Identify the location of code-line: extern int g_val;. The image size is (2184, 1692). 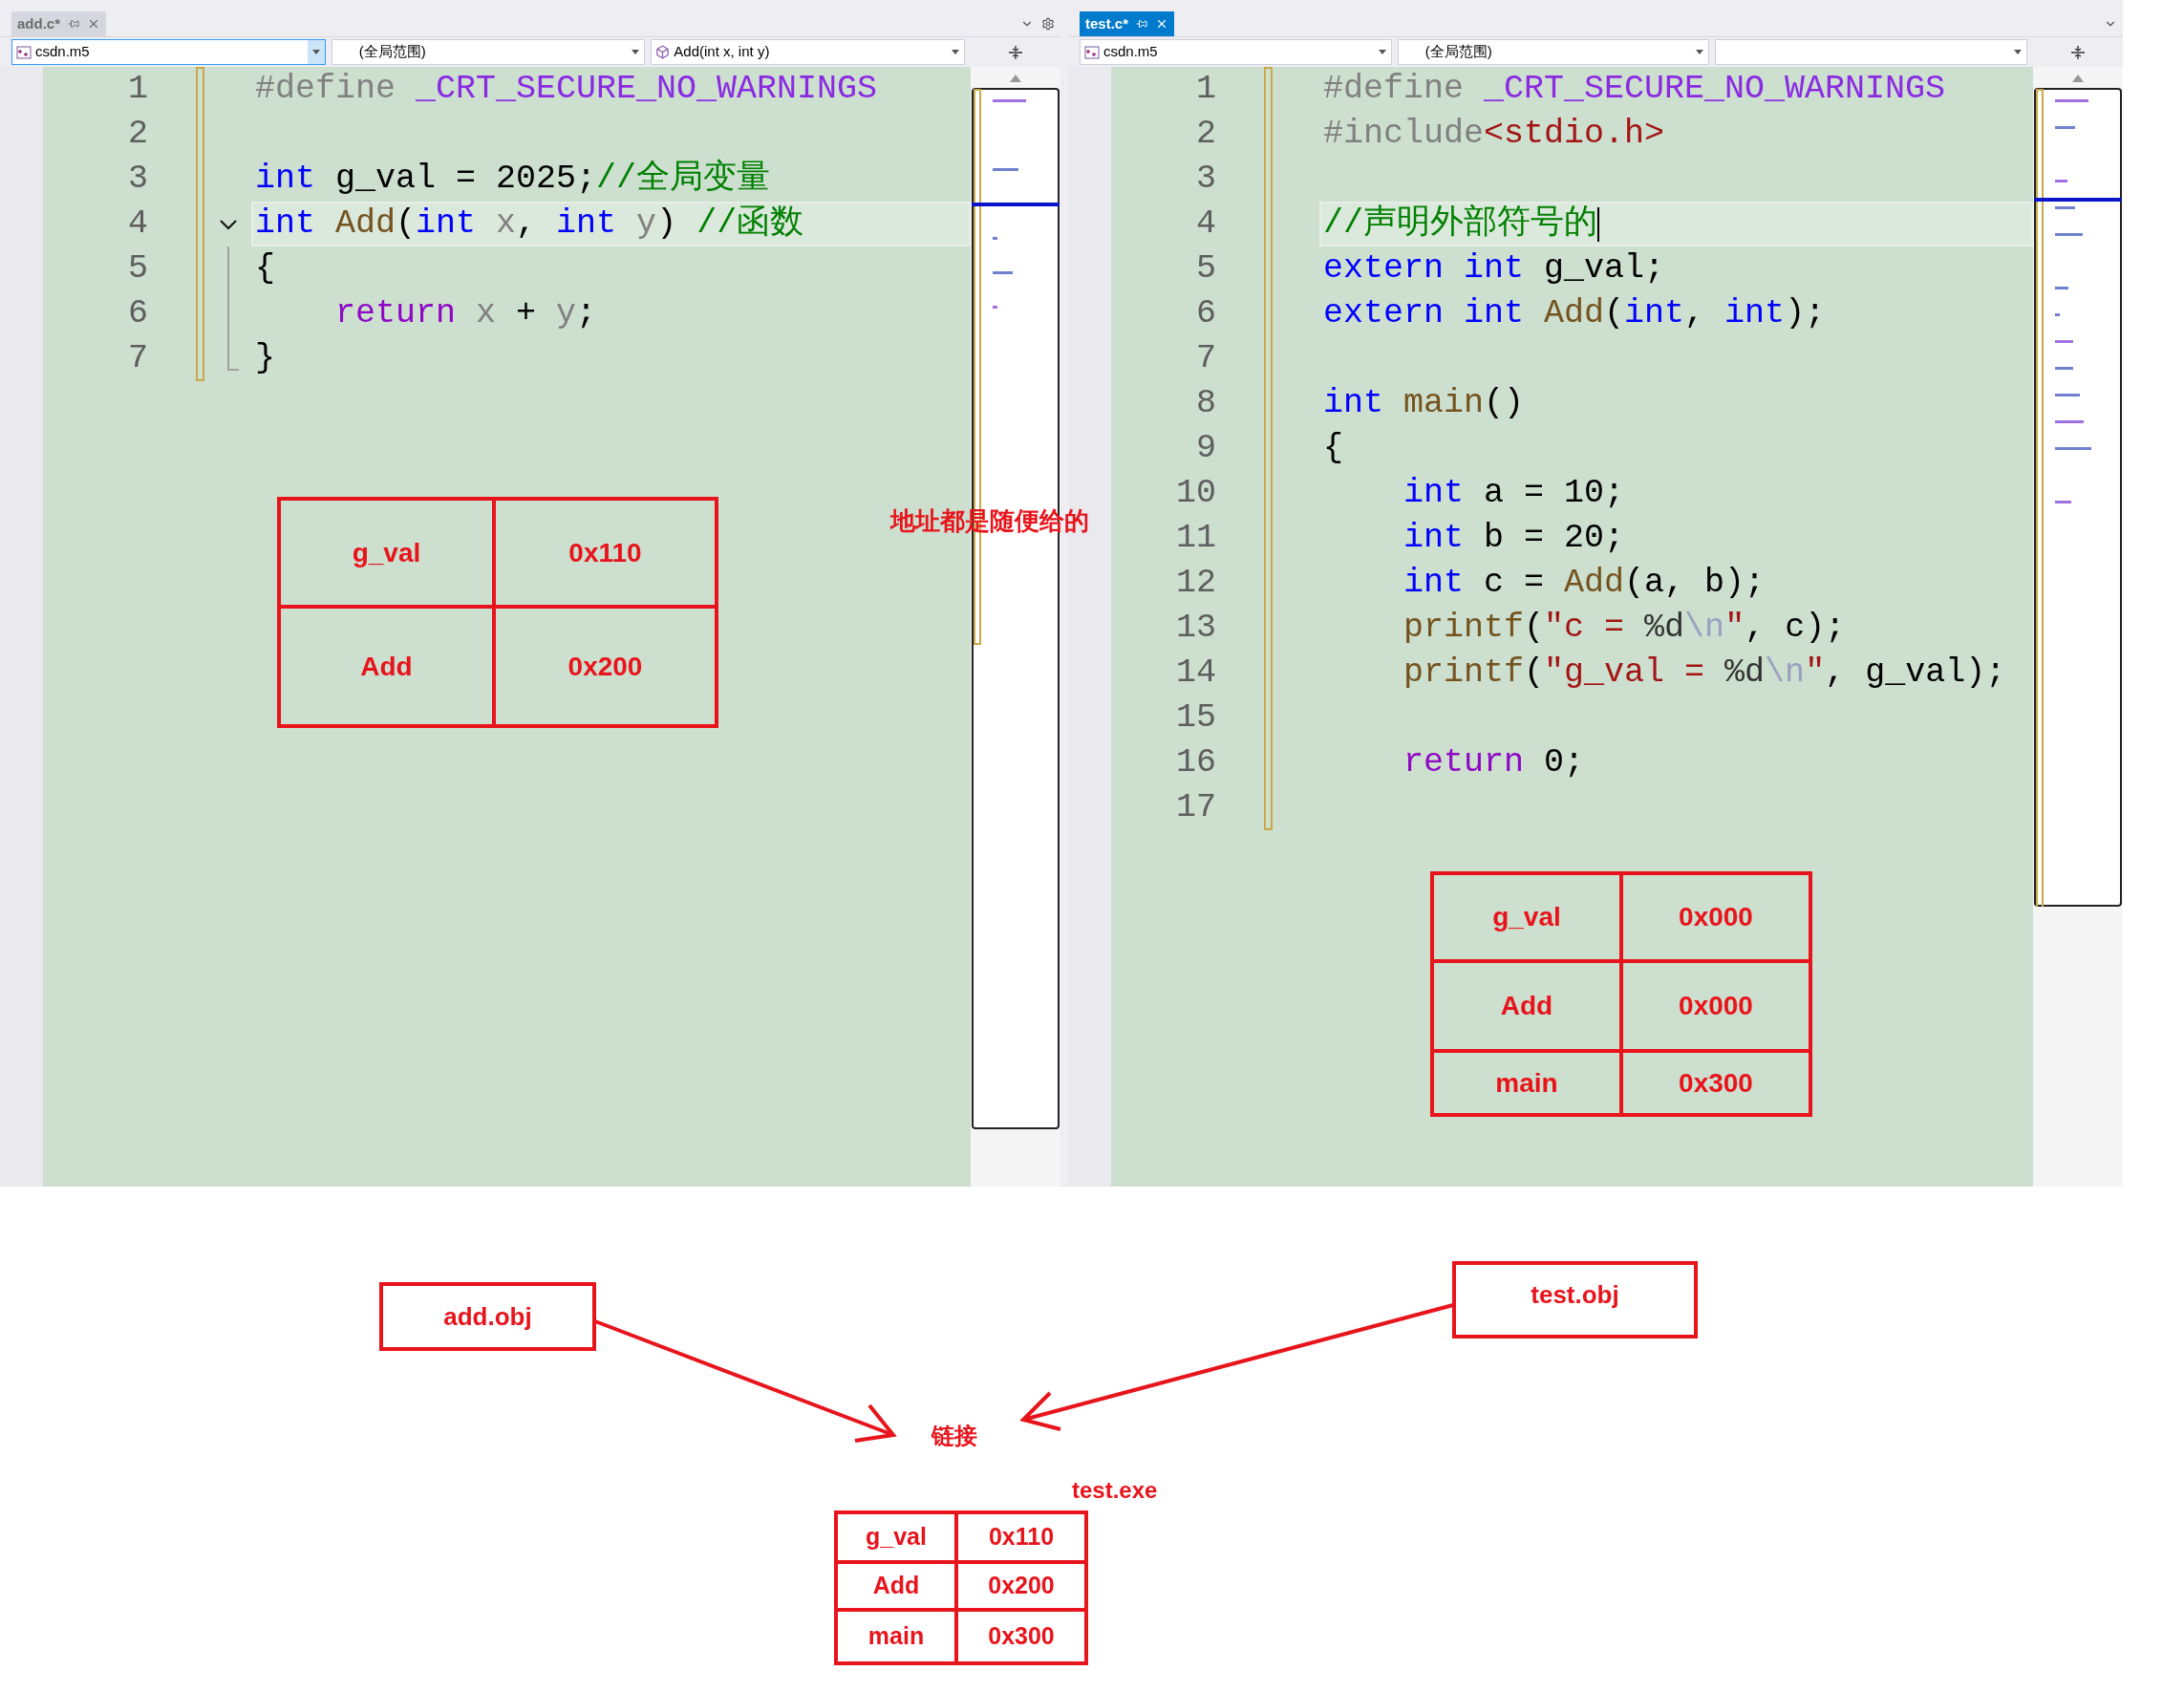
(1494, 268).